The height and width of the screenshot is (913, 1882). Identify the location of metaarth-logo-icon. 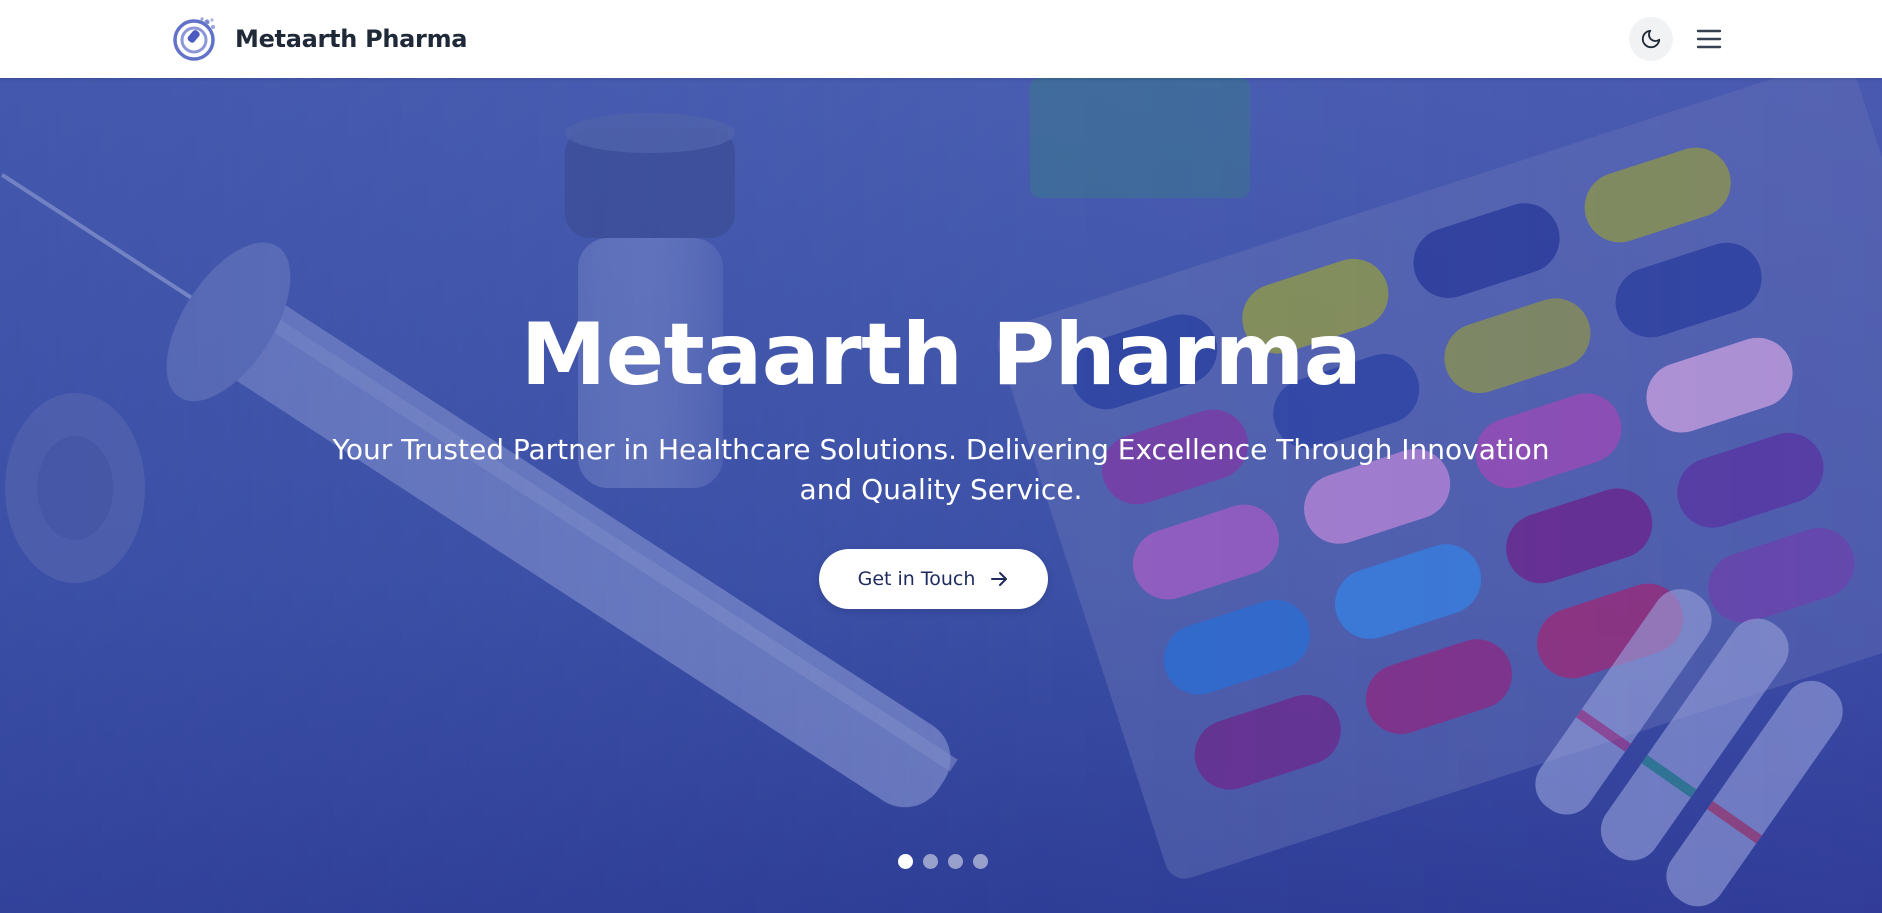
(194, 39).